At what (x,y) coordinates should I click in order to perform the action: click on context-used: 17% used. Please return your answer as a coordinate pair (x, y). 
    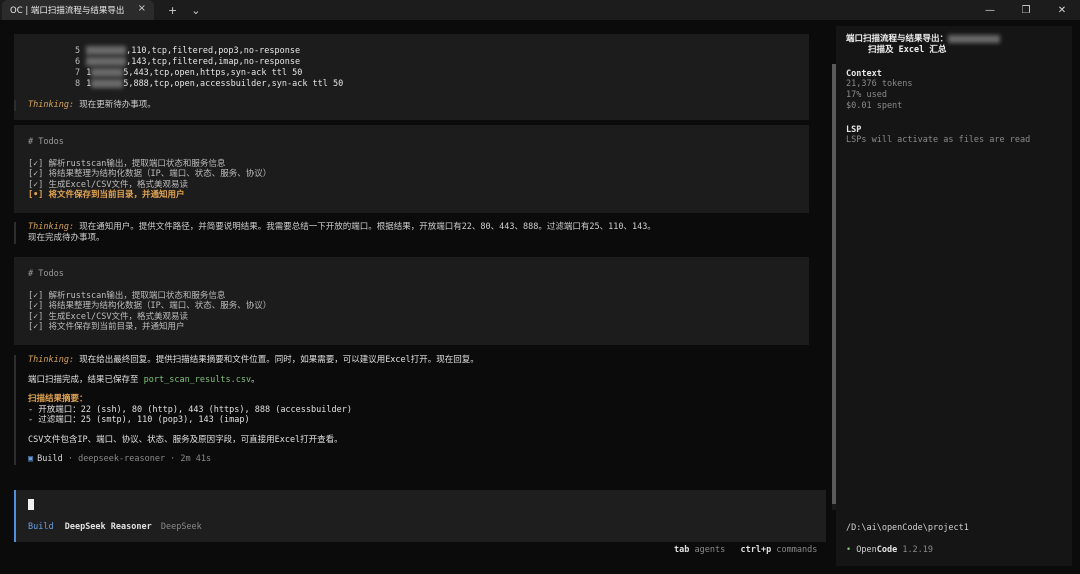
    Looking at the image, I should click on (866, 95).